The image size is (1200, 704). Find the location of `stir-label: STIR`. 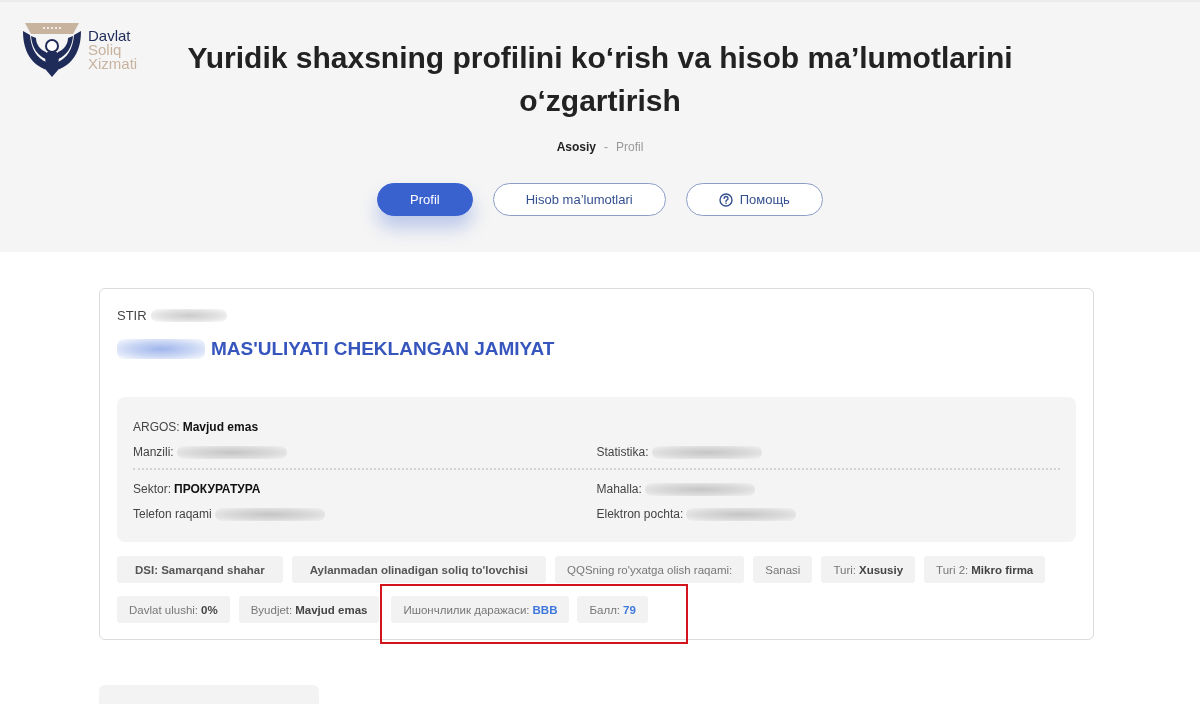

stir-label: STIR is located at coordinates (132, 315).